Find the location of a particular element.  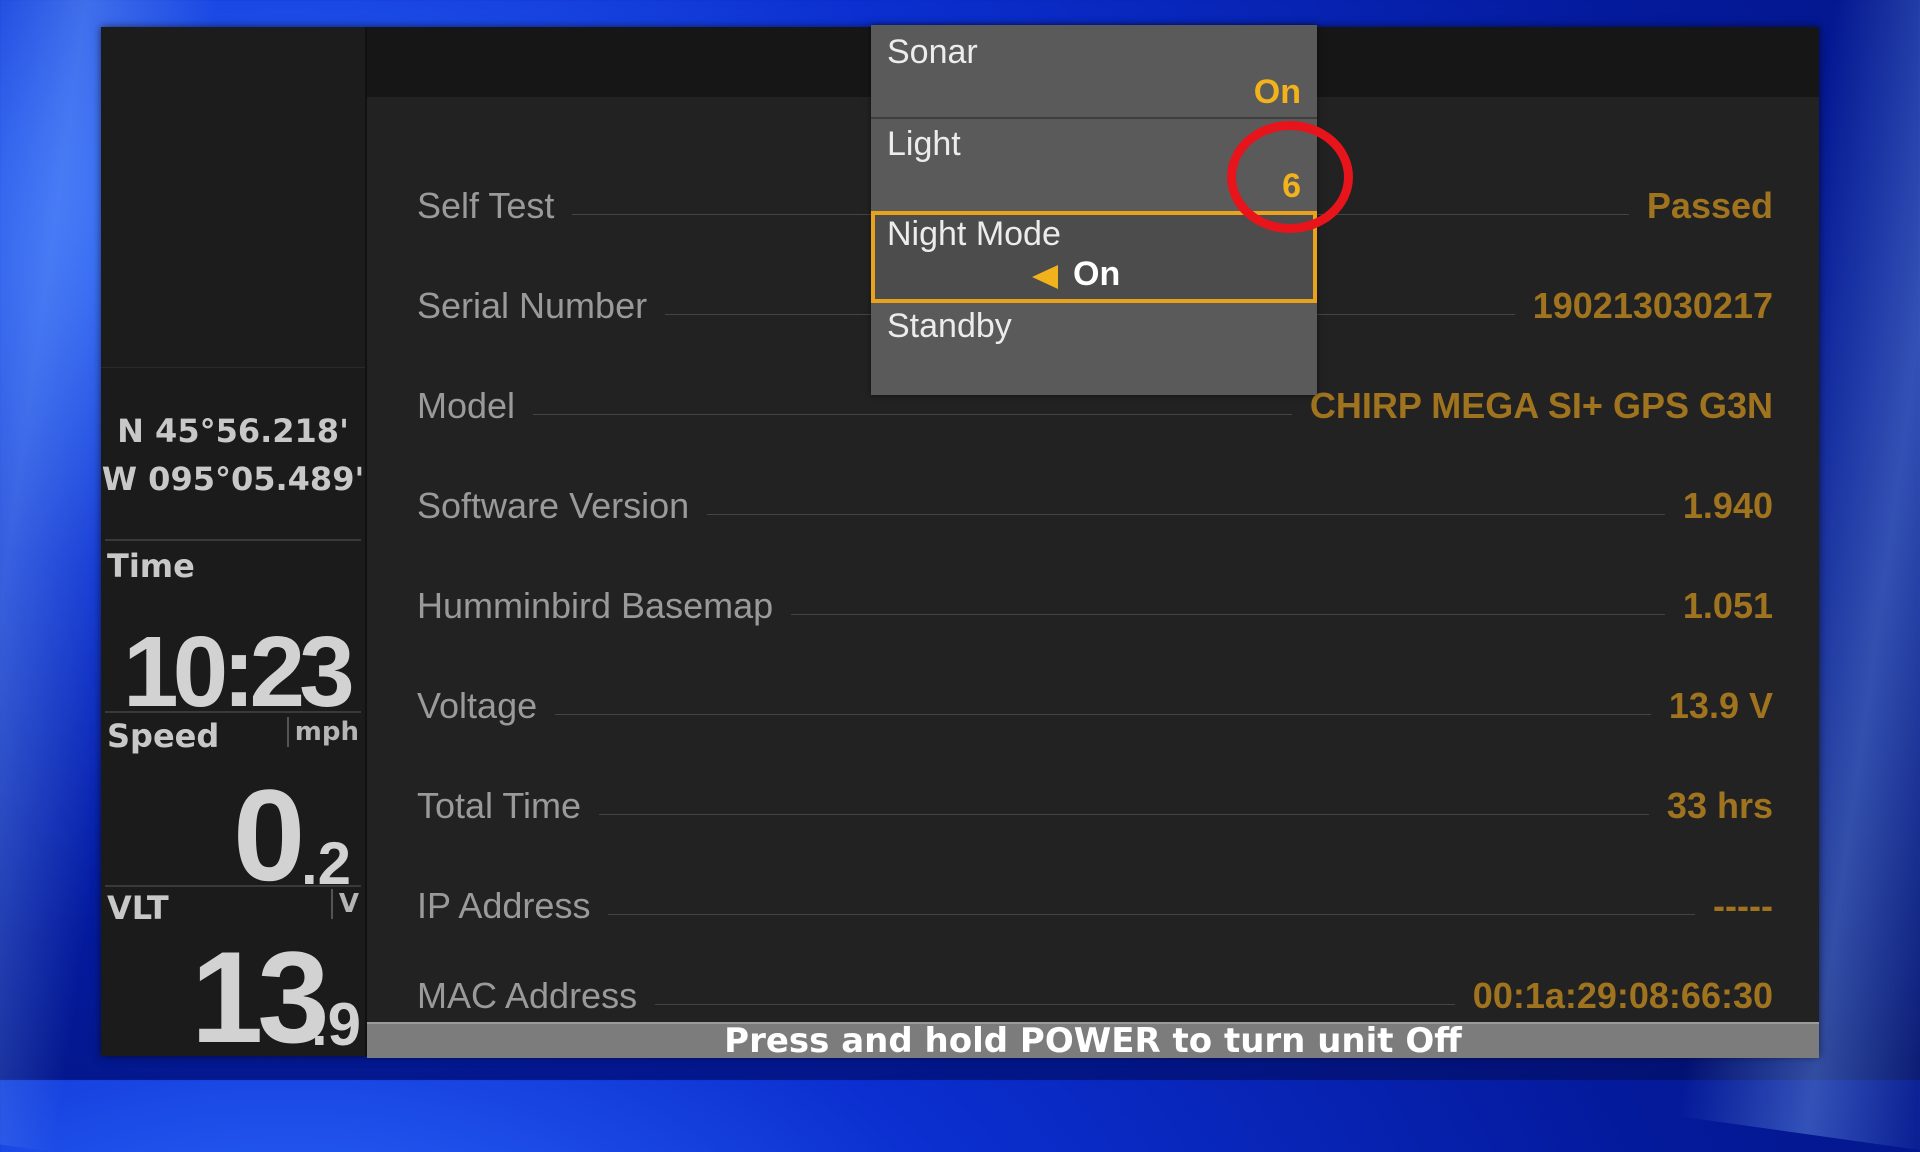

vlt-value: 13 is located at coordinates (260, 997).